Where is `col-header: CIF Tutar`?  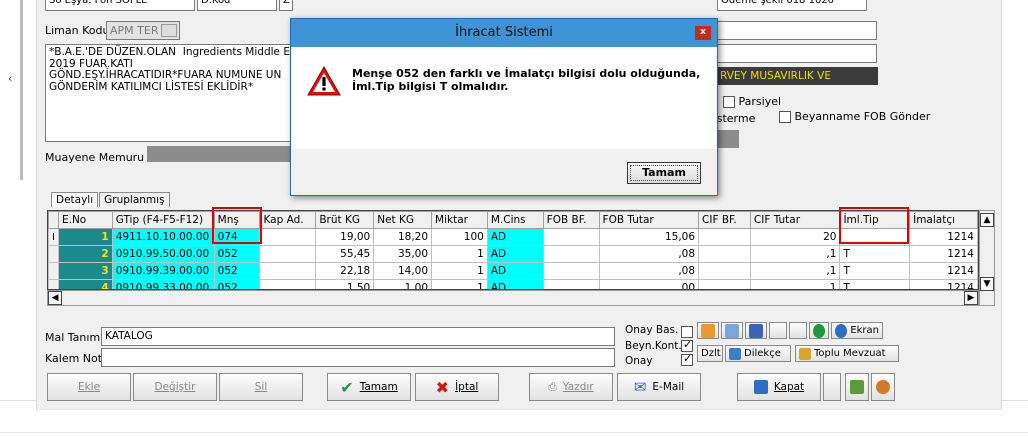 col-header: CIF Tutar is located at coordinates (795, 220).